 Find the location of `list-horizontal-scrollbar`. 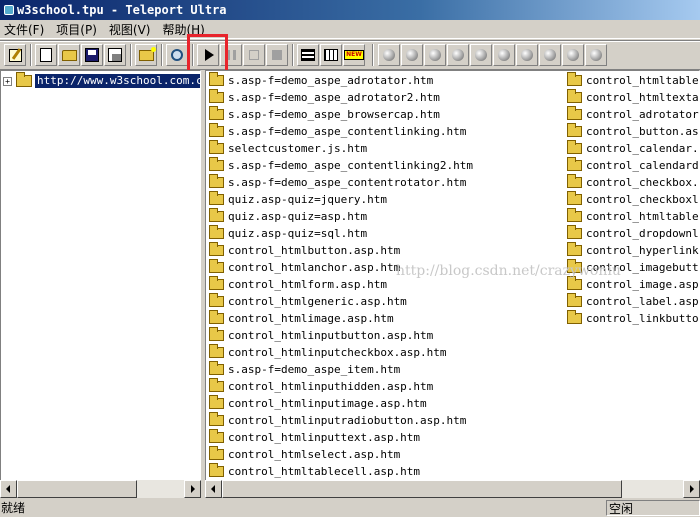

list-horizontal-scrollbar is located at coordinates (452, 489).